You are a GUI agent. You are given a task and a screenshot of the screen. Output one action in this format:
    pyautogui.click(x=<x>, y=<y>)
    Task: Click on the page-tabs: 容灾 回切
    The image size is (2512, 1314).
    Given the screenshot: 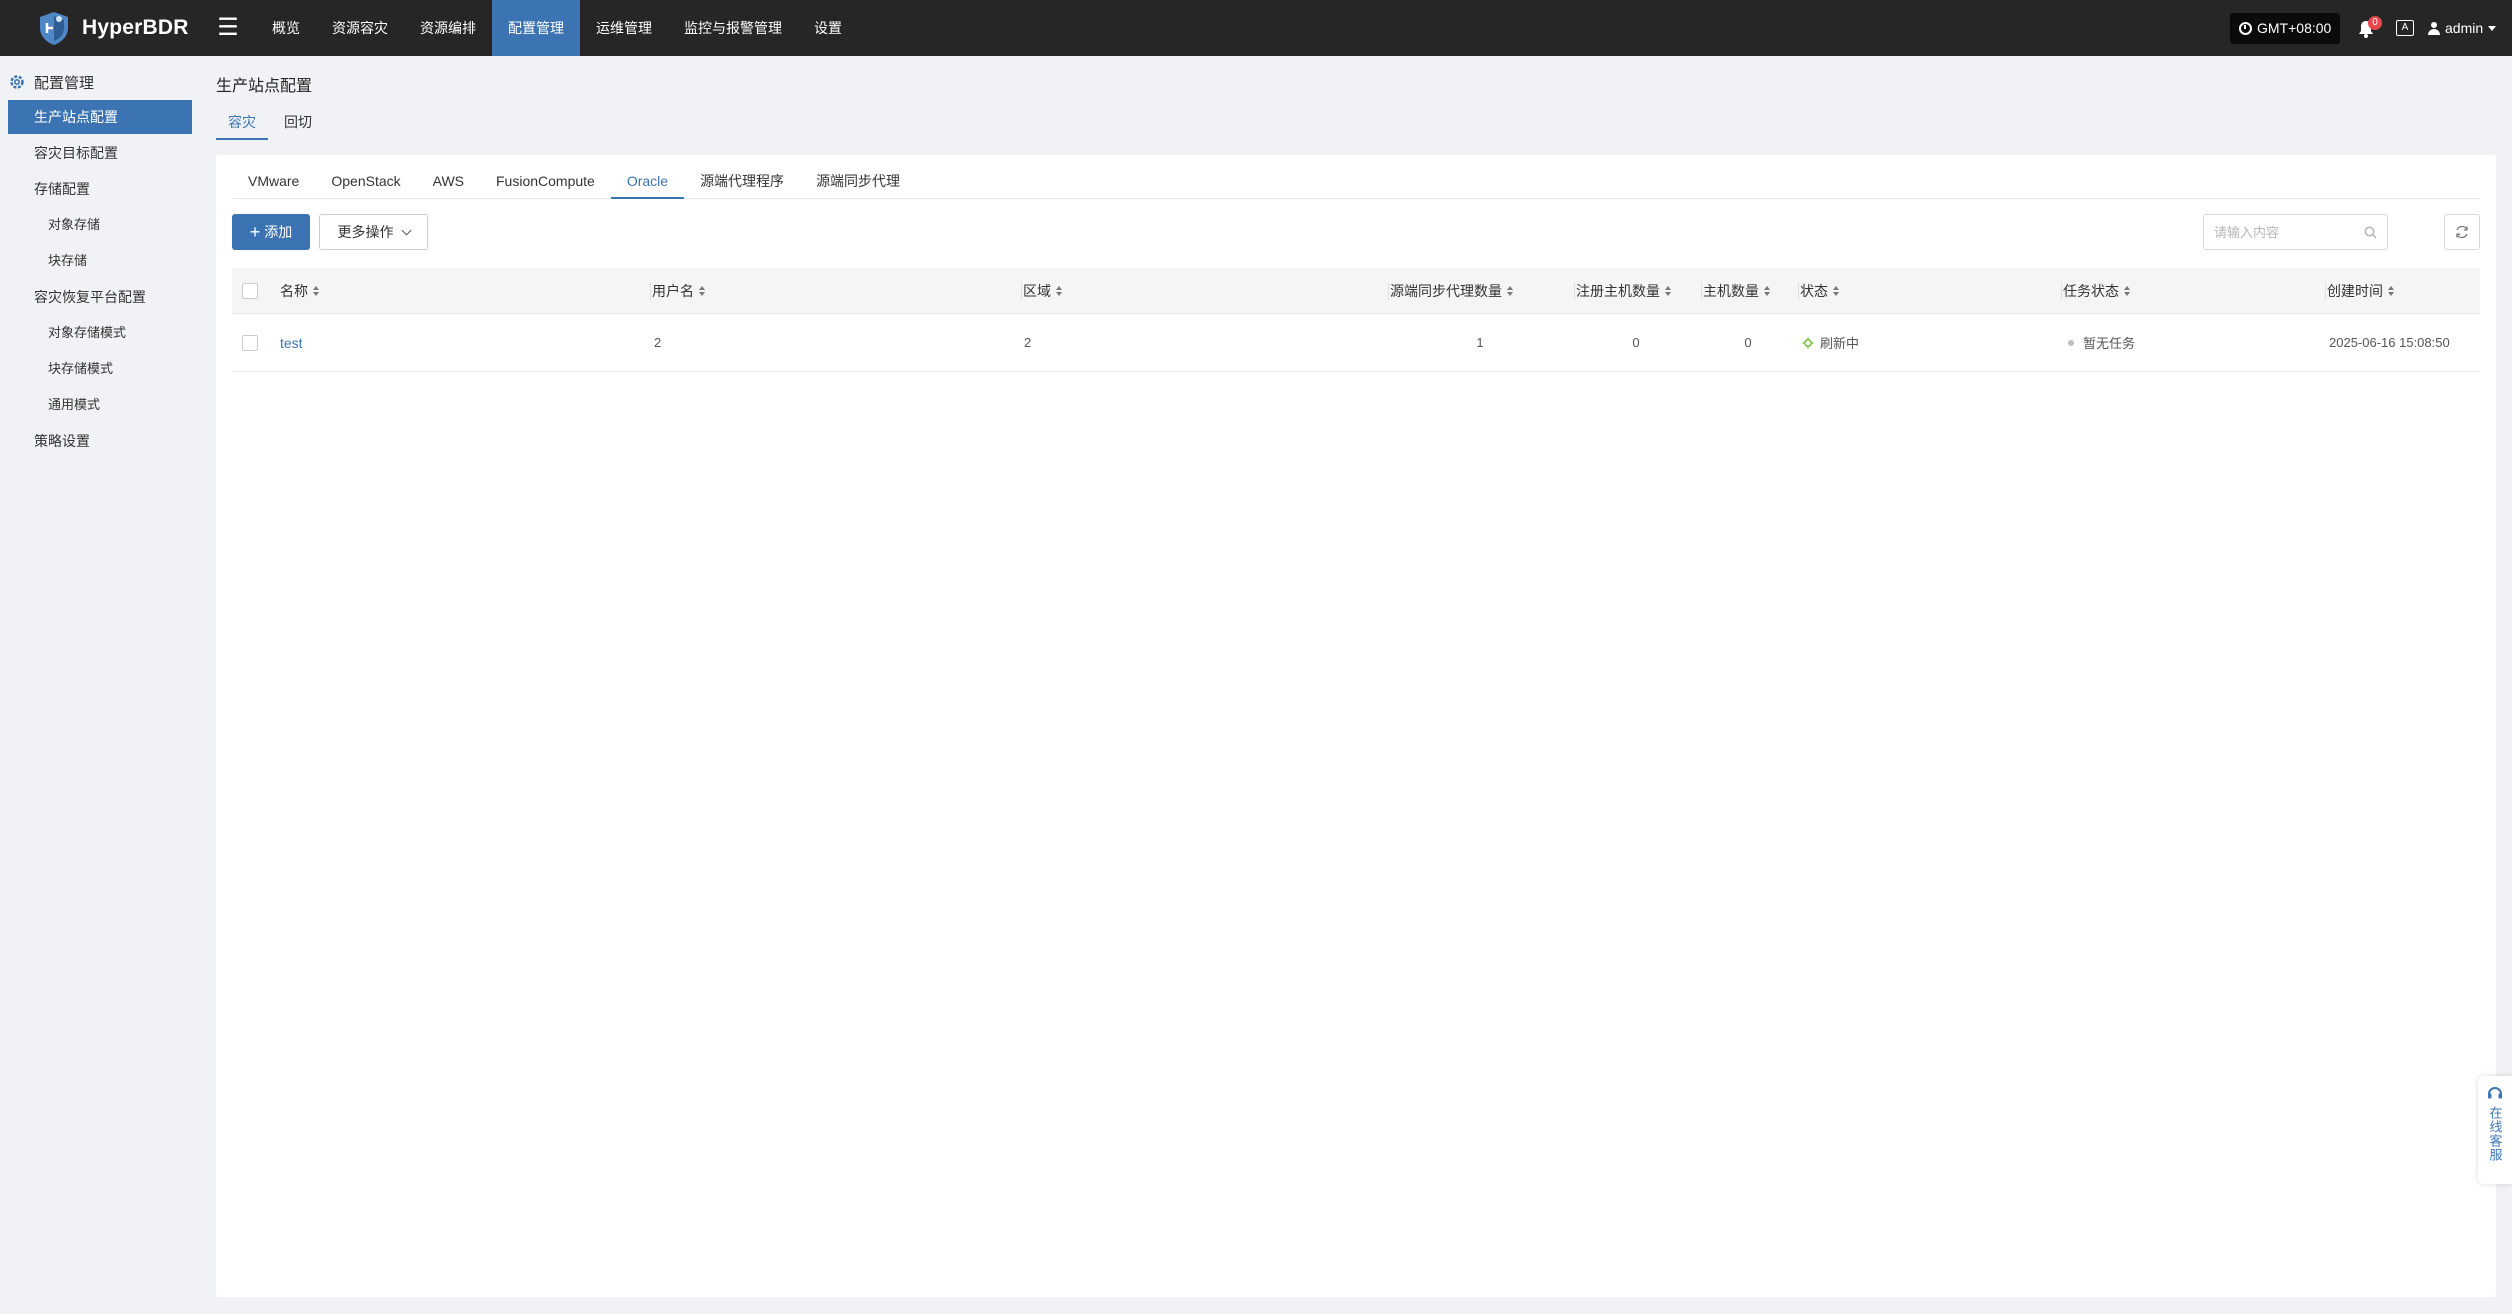 What is the action you would take?
    pyautogui.click(x=272, y=125)
    